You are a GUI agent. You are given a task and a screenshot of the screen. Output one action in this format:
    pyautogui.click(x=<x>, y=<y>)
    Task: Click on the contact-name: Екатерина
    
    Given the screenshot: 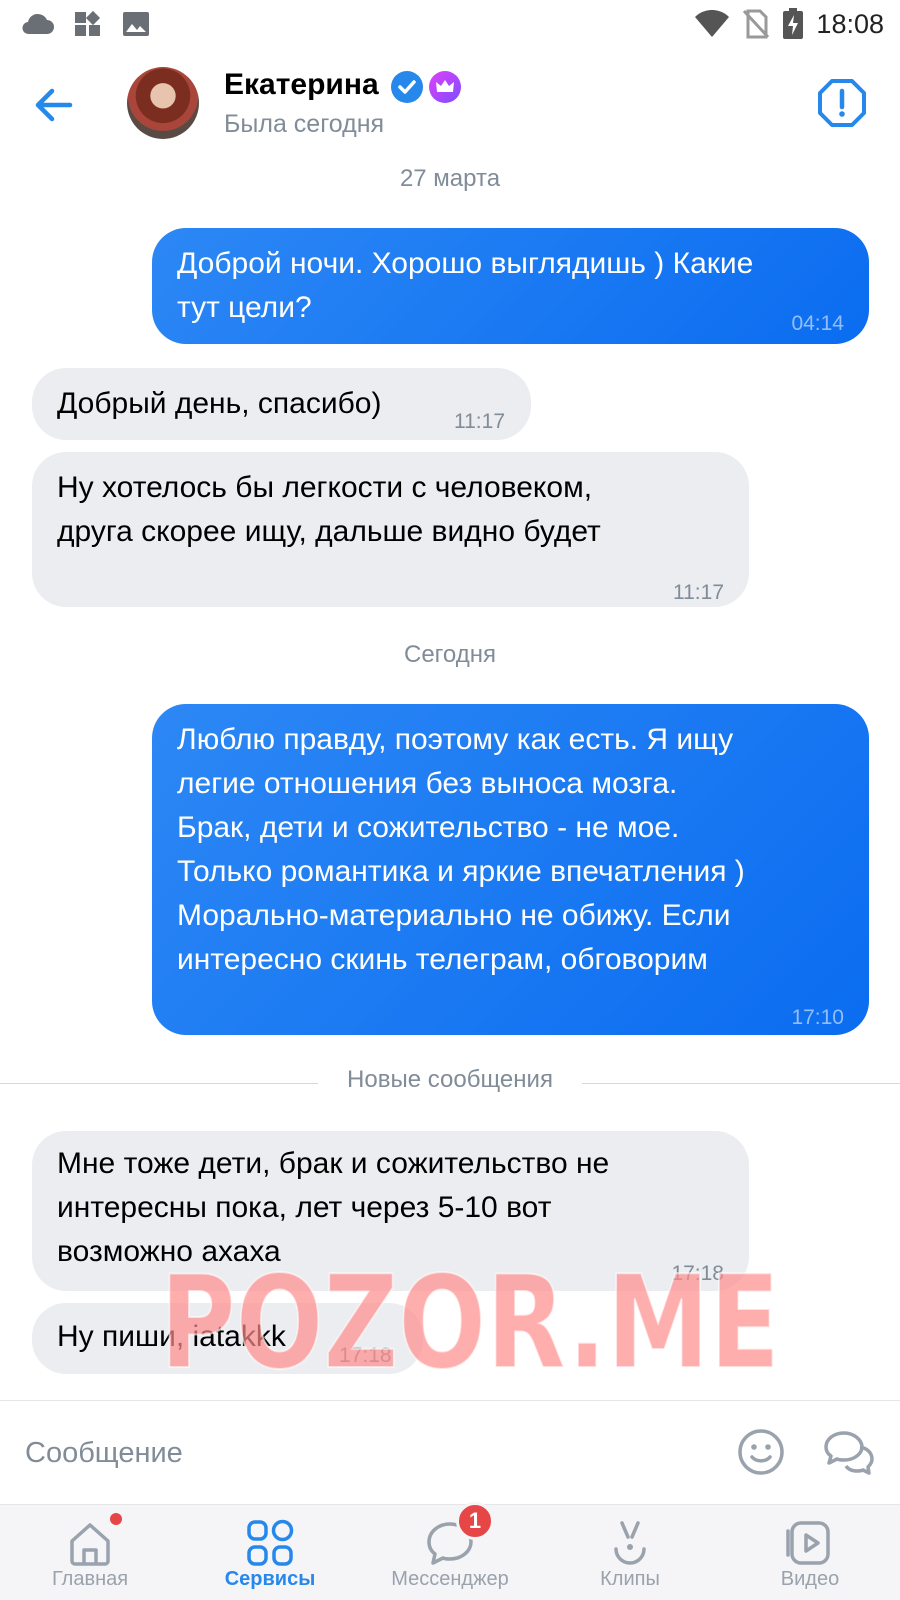 What is the action you would take?
    pyautogui.click(x=301, y=85)
    